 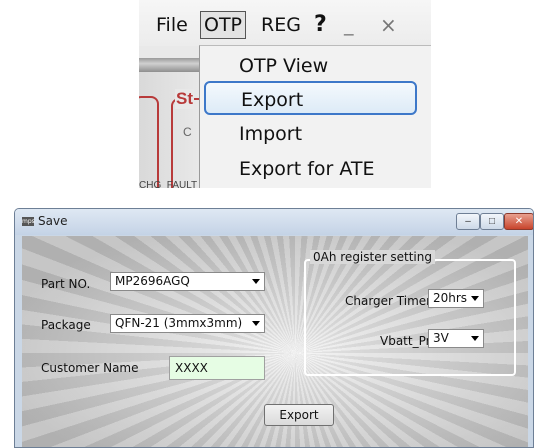 I want to click on part-no-dropdown: MP2696AGQ, so click(x=187, y=281).